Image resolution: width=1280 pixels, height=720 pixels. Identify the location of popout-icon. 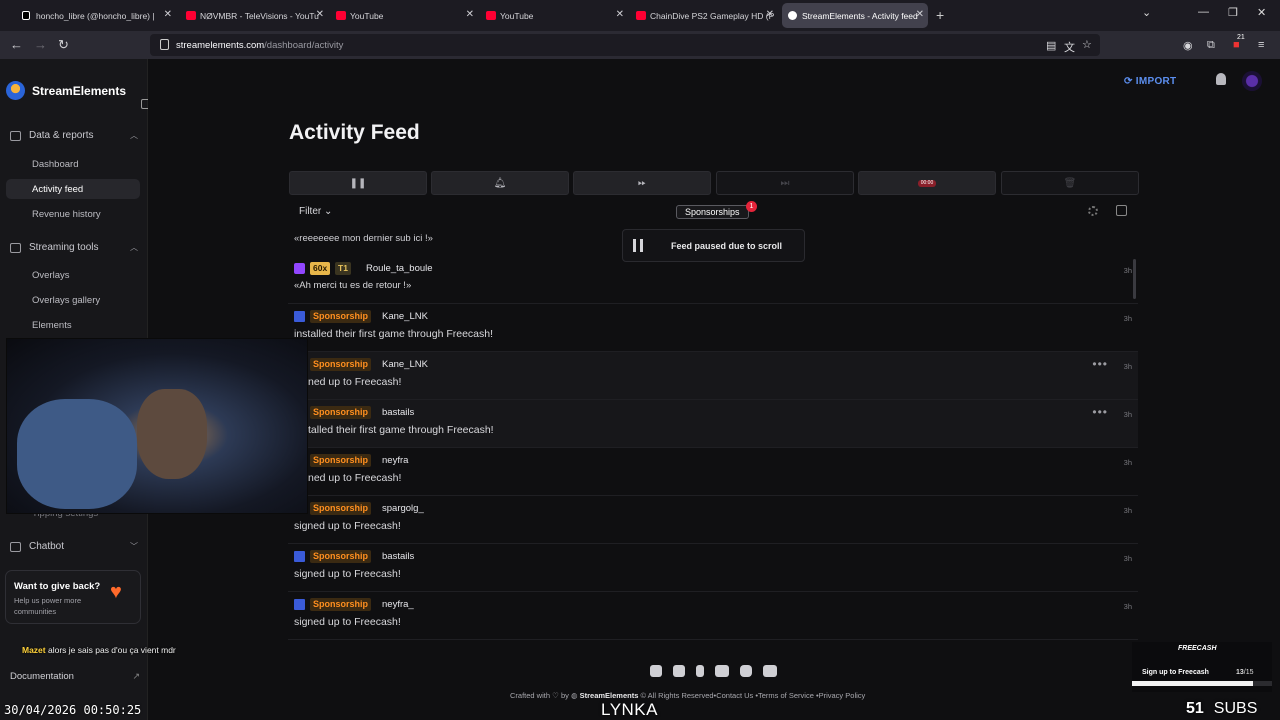
(1121, 210).